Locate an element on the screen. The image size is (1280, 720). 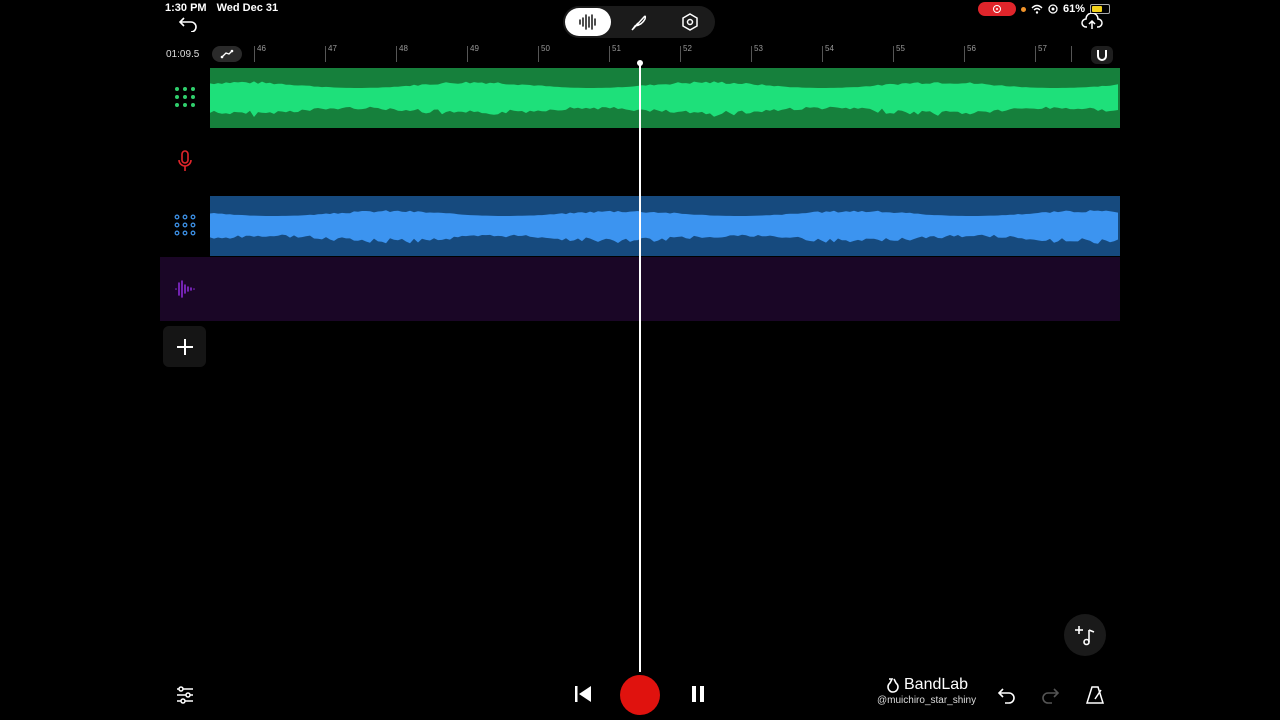
redo-button is located at coordinates (1050, 695).